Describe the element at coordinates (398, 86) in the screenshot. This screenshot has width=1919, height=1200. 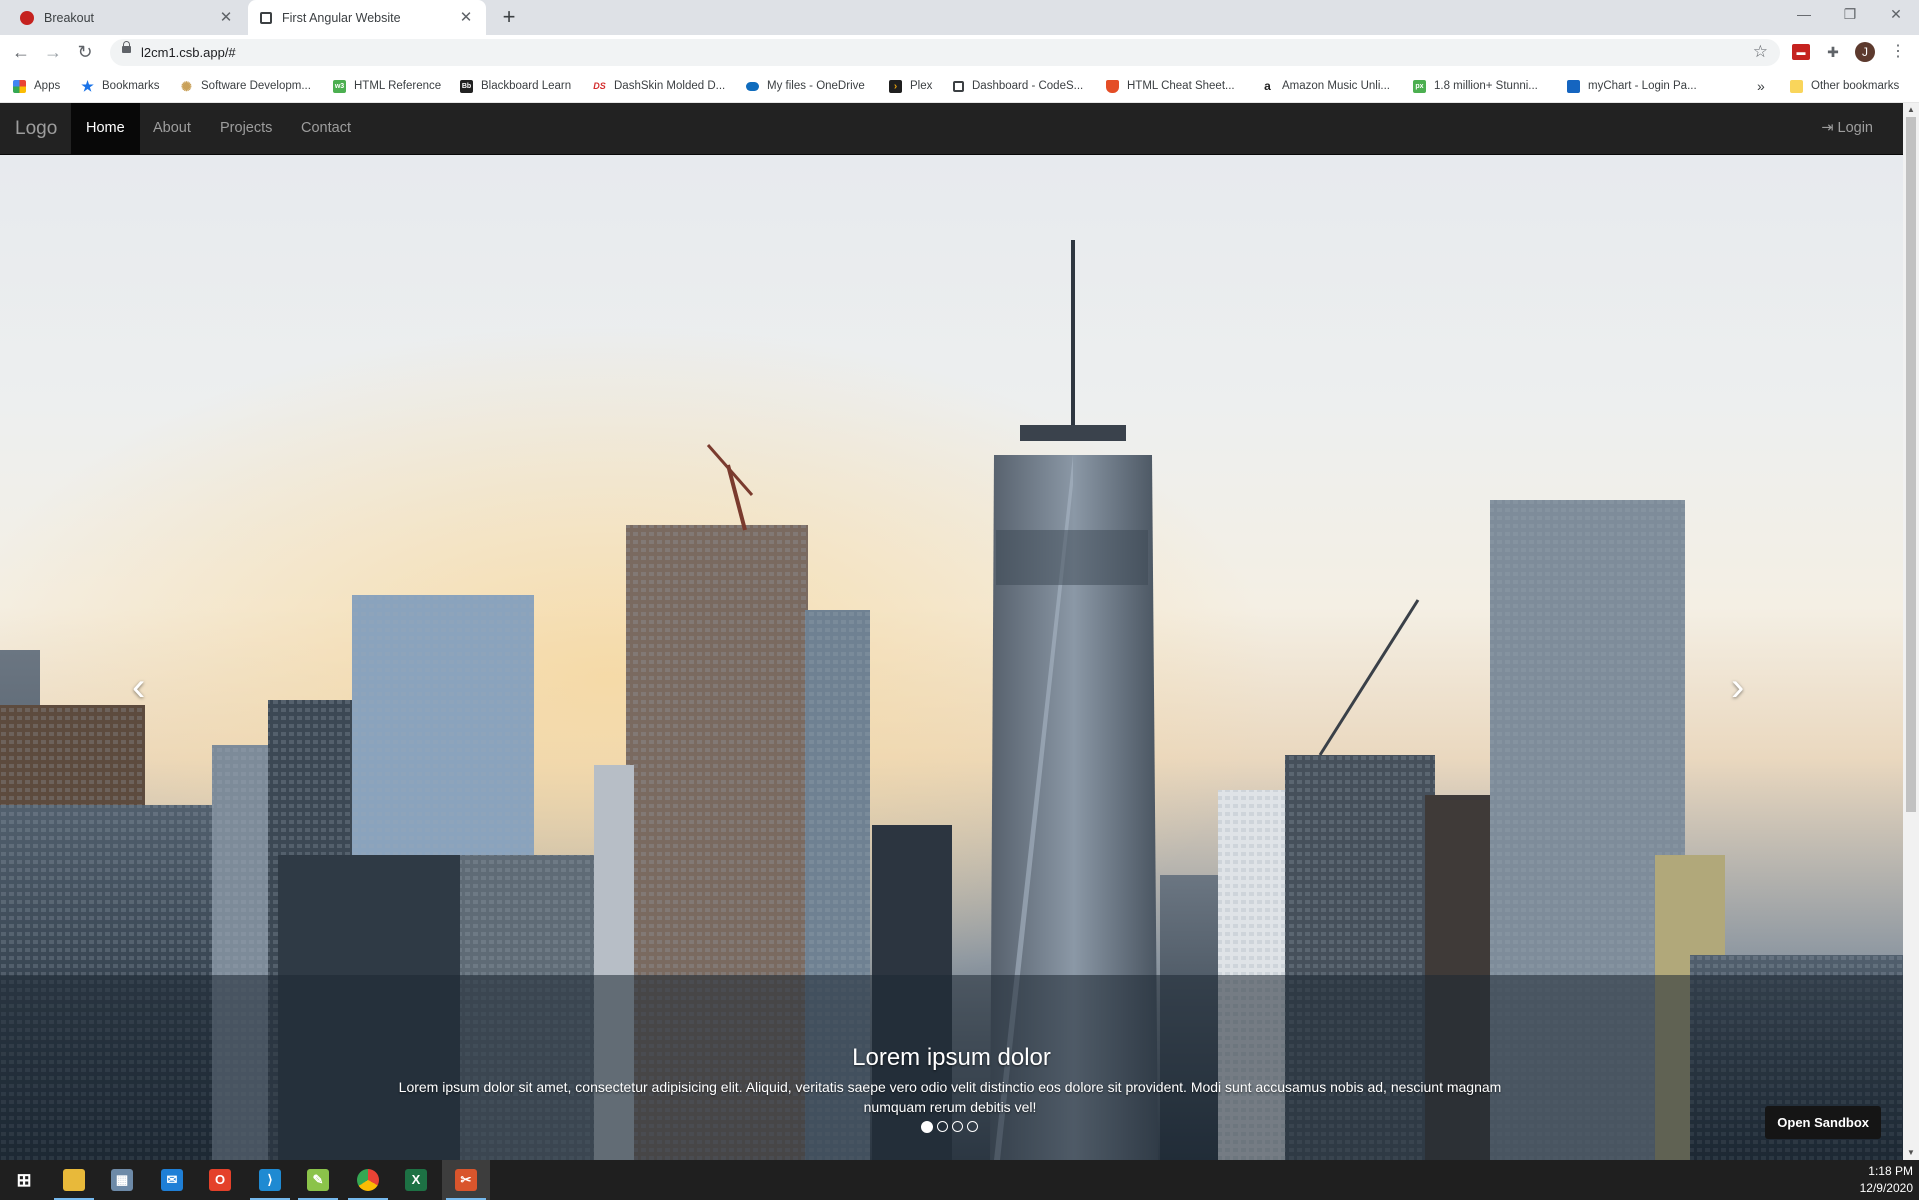
I see `bookmark-label: HTML Reference` at that location.